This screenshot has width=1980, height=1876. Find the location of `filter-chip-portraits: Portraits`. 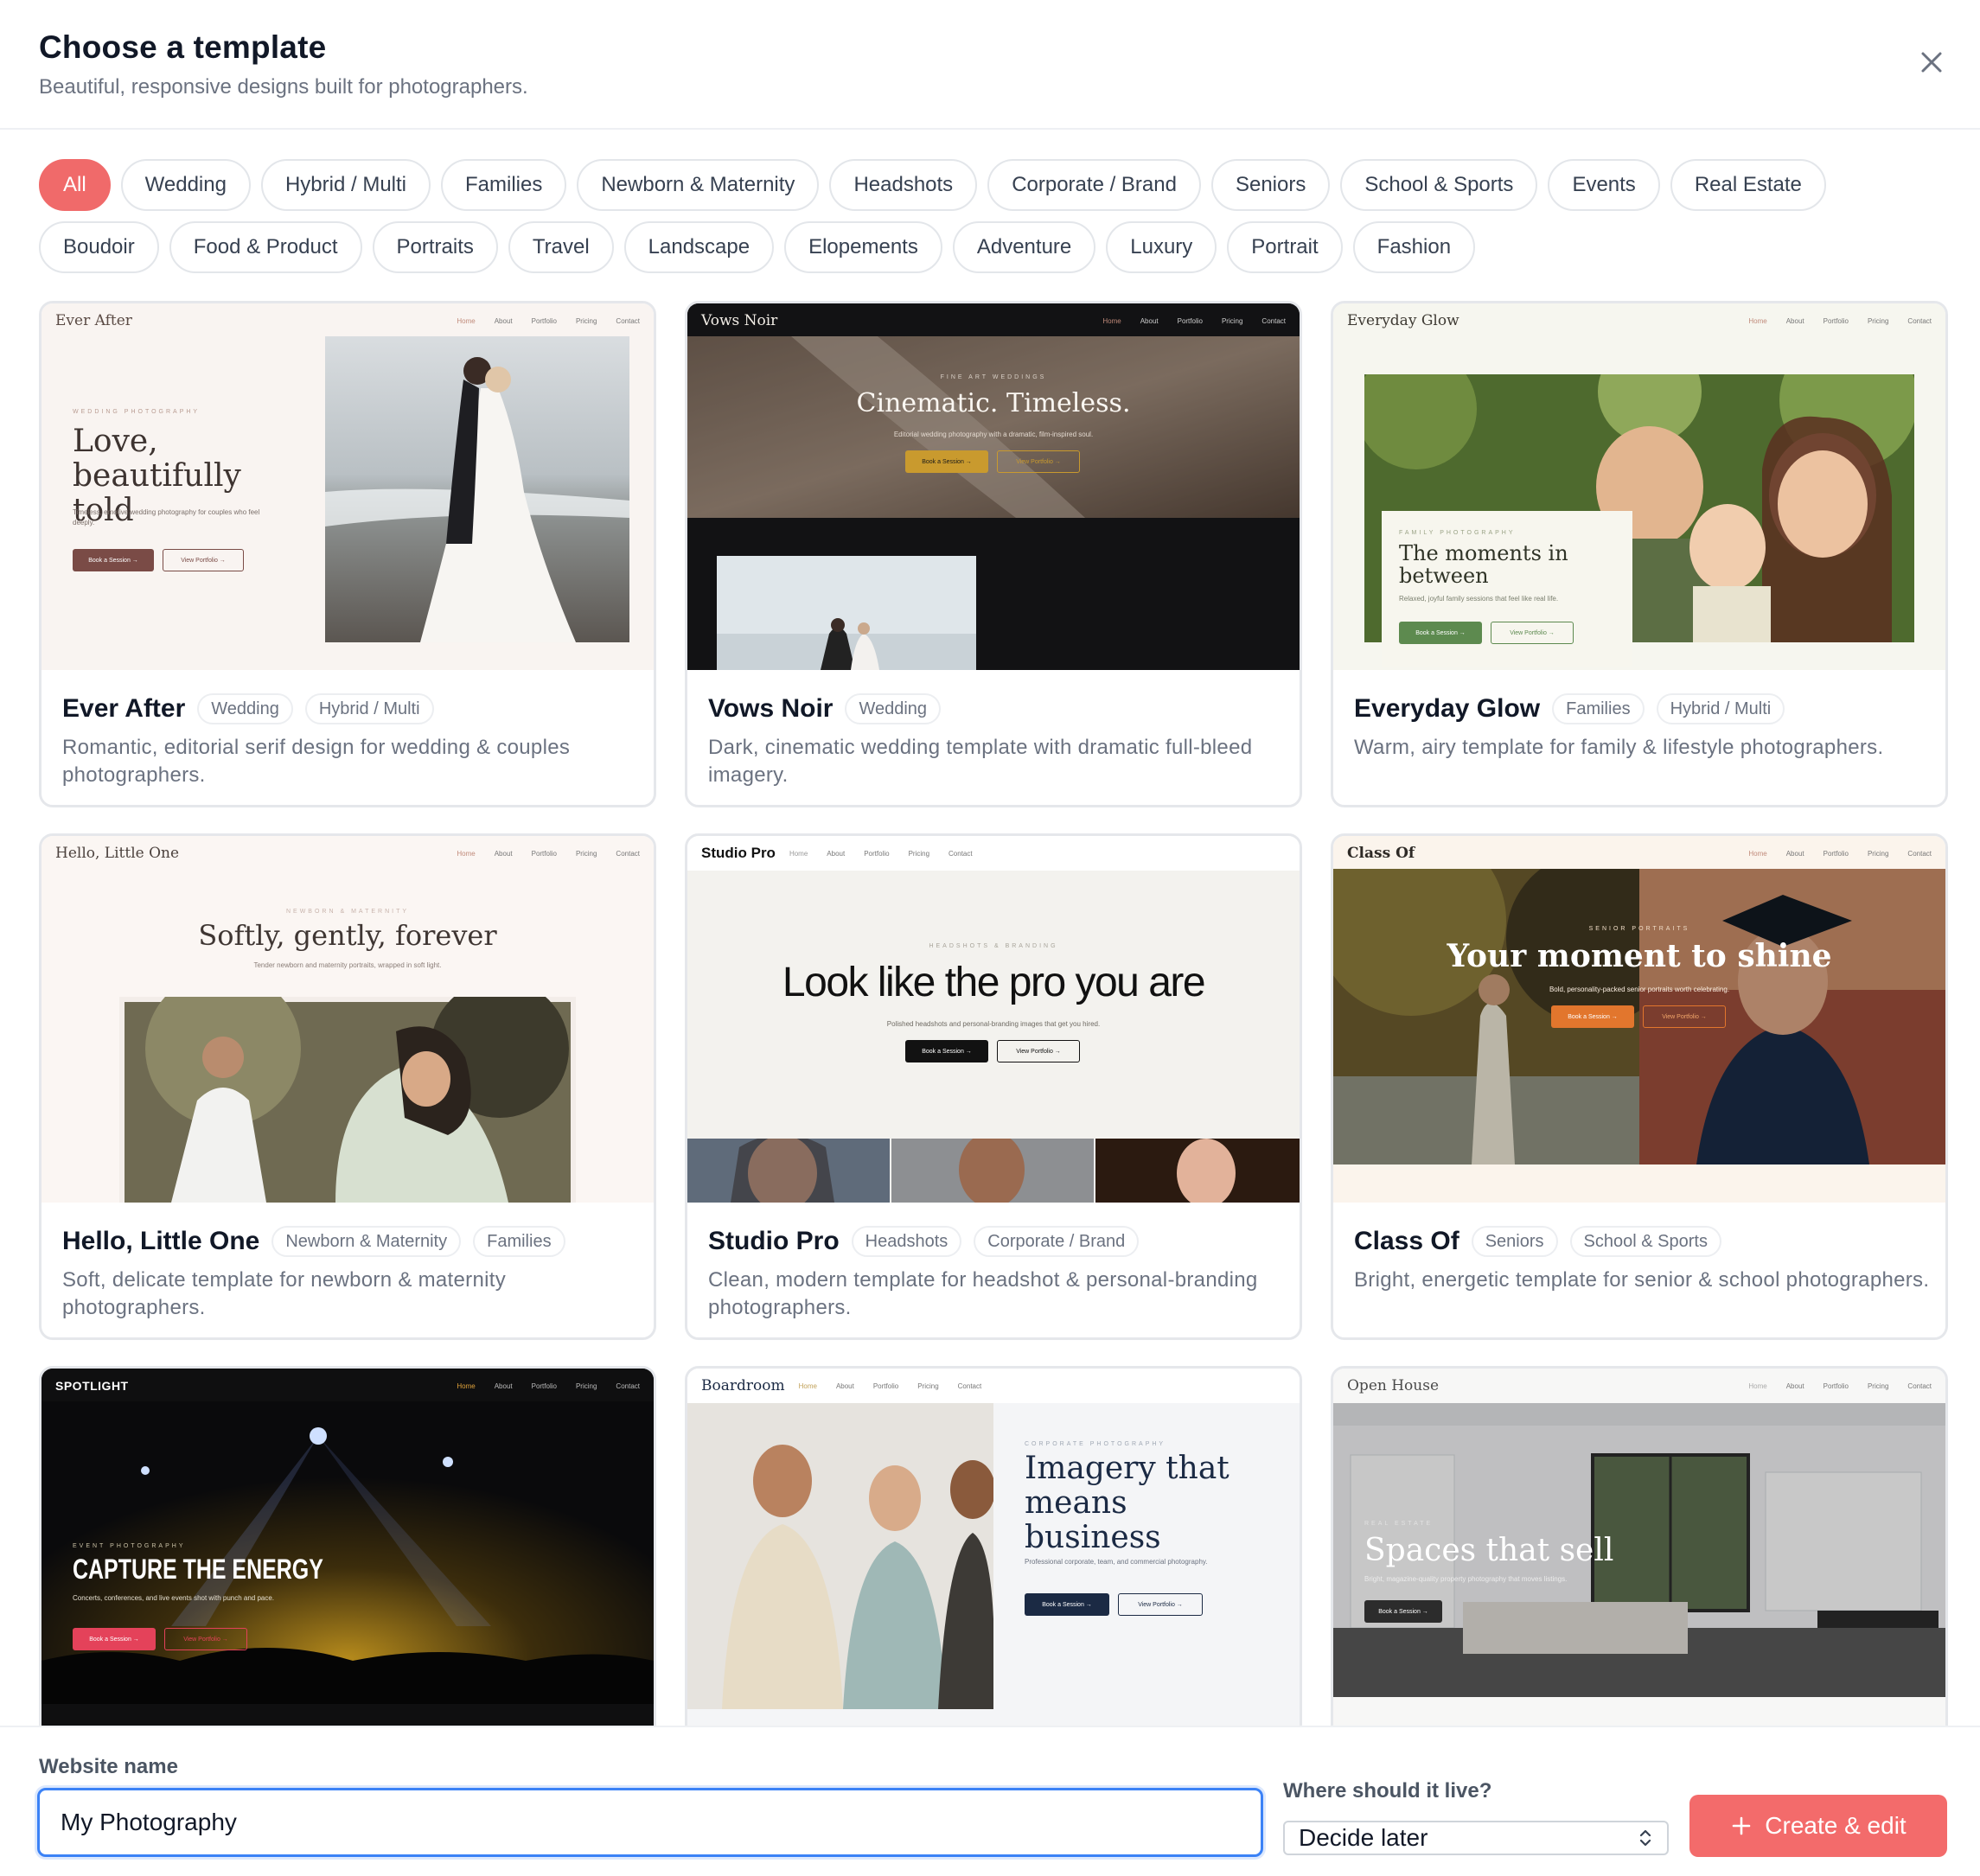

filter-chip-portraits: Portraits is located at coordinates (435, 247).